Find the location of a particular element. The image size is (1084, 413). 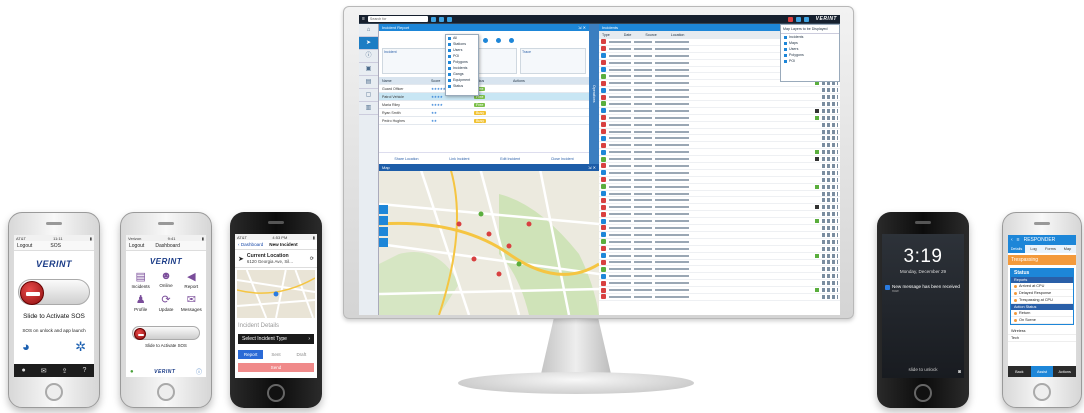

send-button: Send is located at coordinates (276, 367).